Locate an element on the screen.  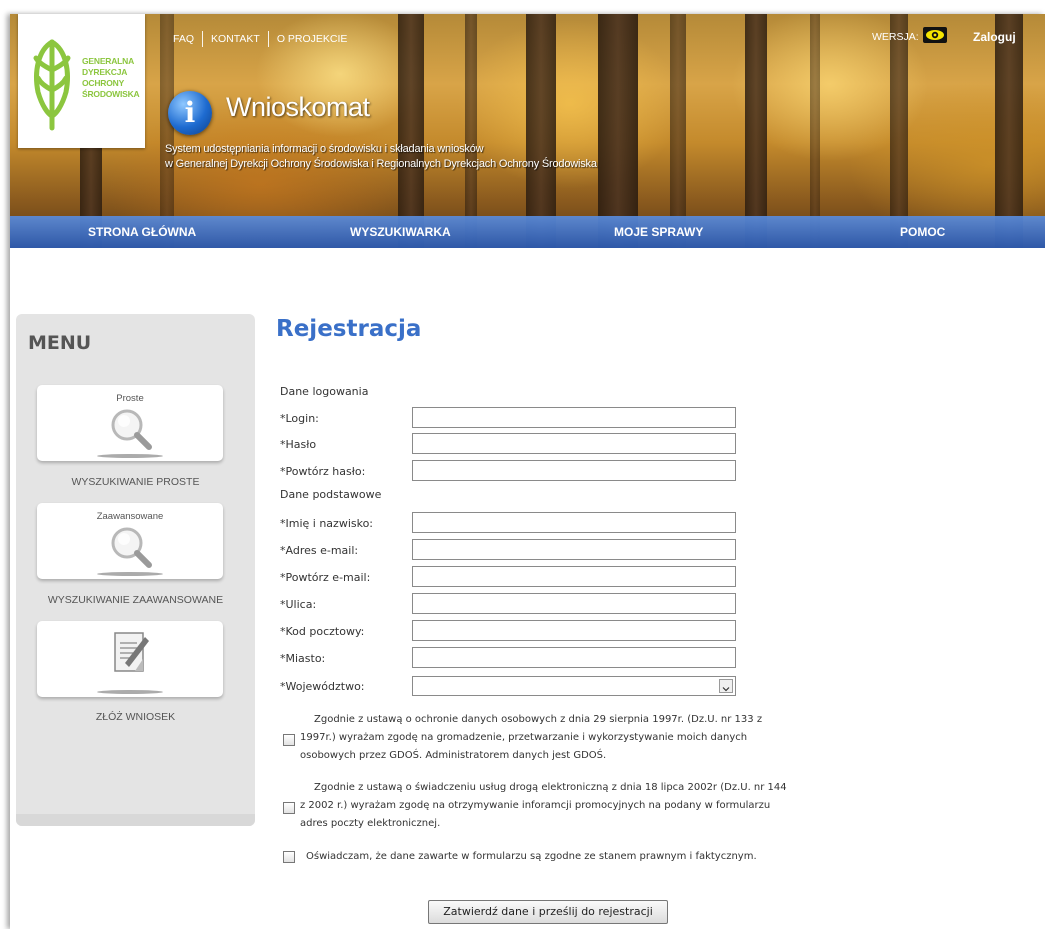
submit-request-card is located at coordinates (130, 659).